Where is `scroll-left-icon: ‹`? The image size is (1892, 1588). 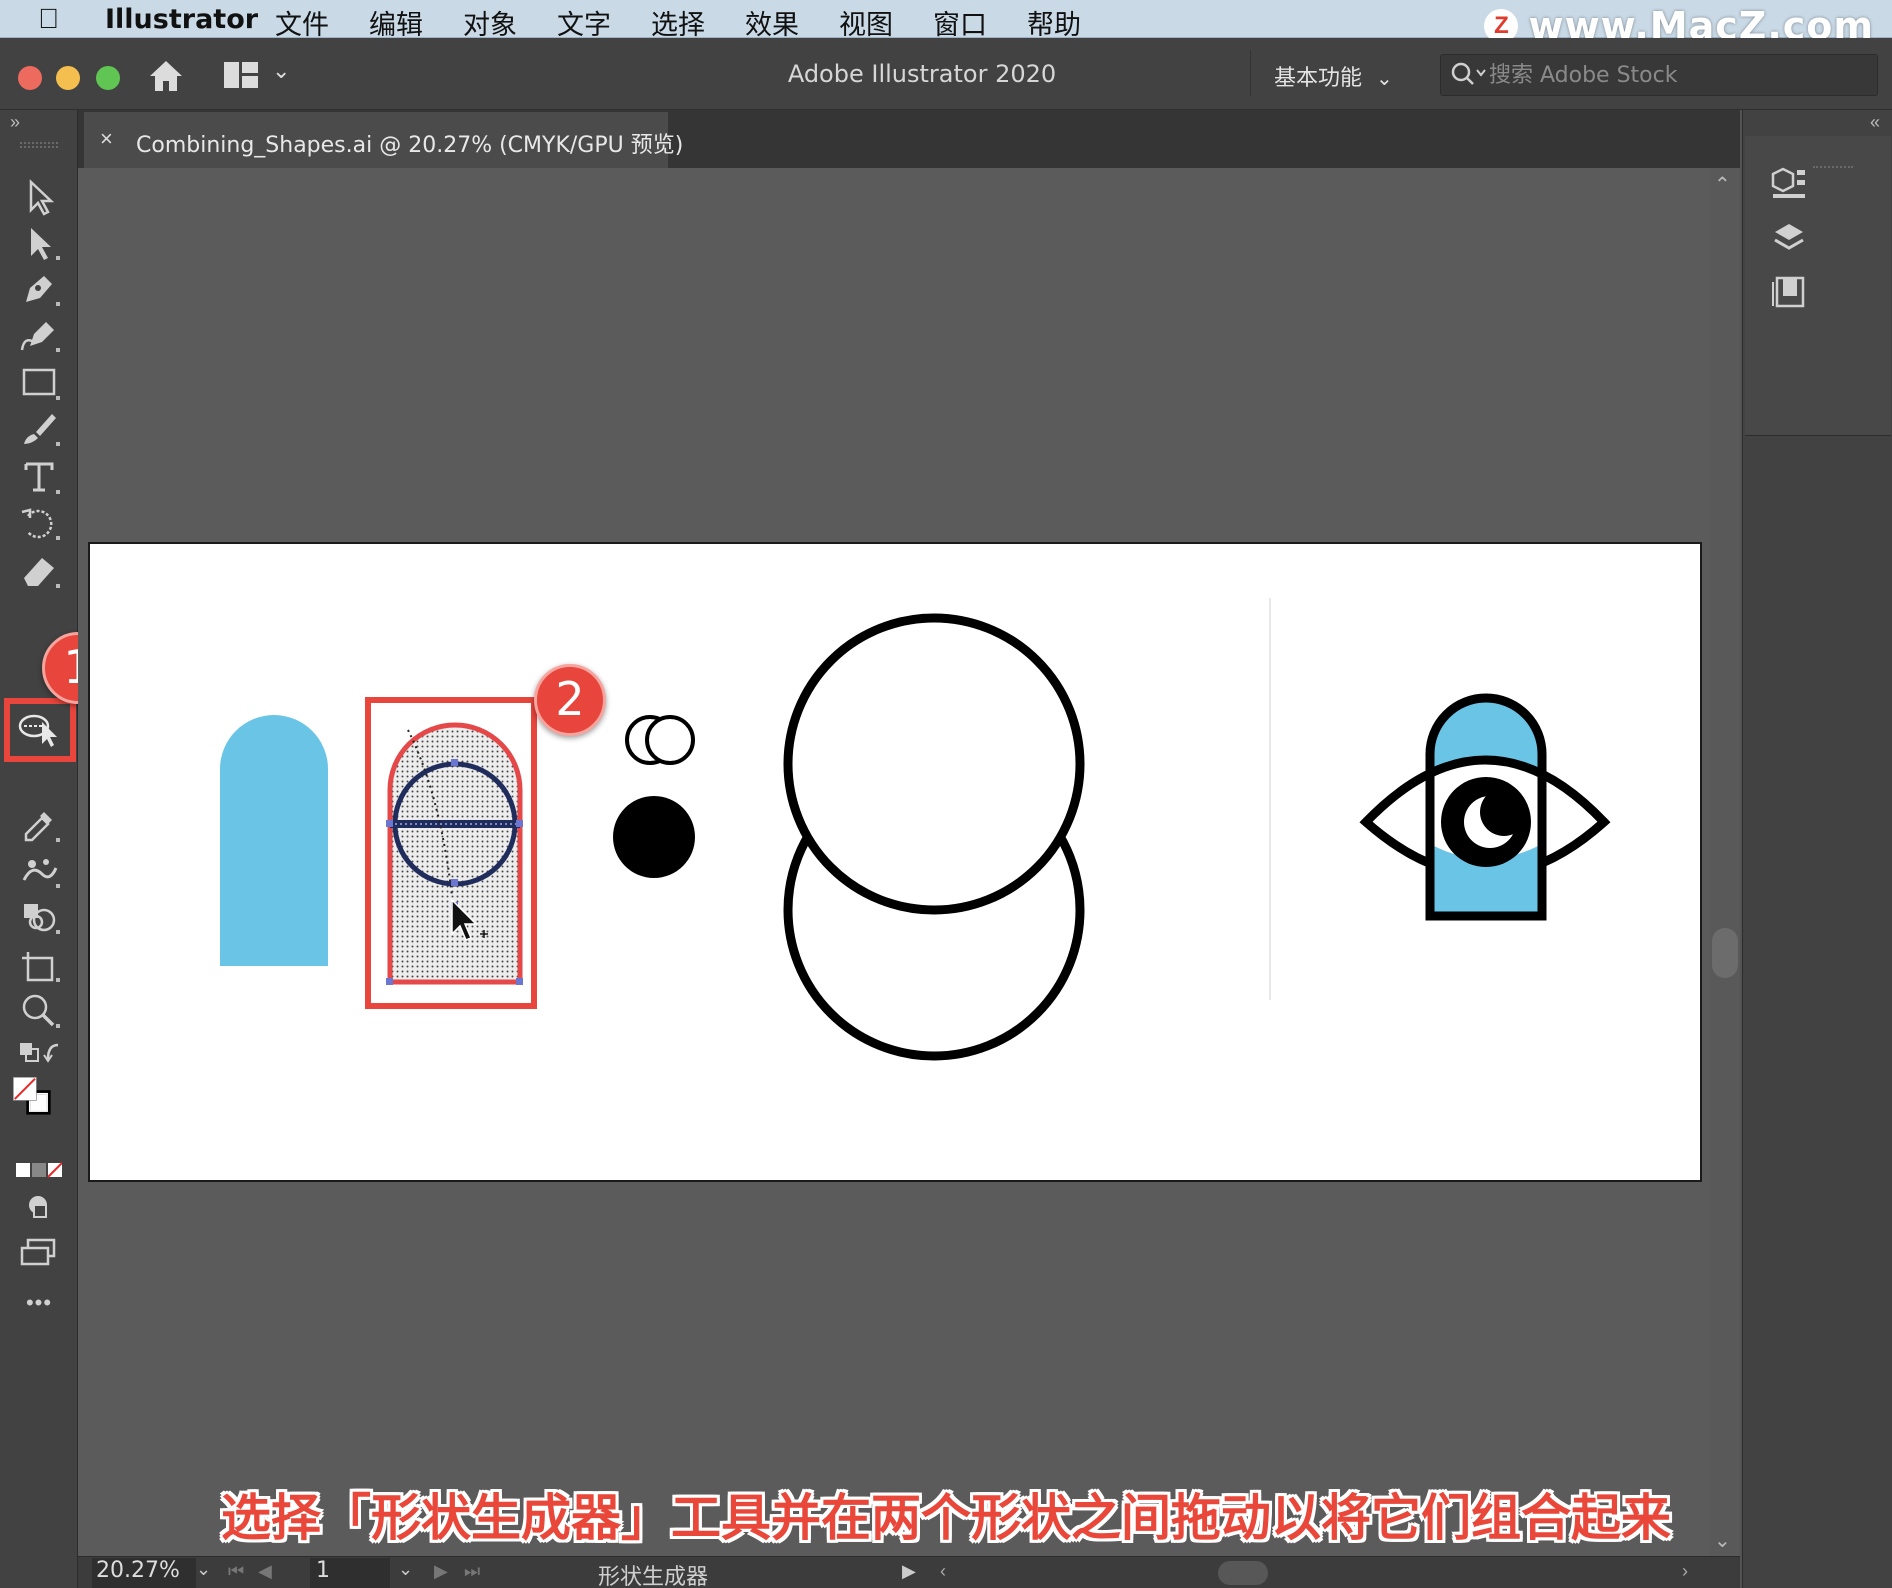
scroll-left-icon: ‹ is located at coordinates (943, 1571).